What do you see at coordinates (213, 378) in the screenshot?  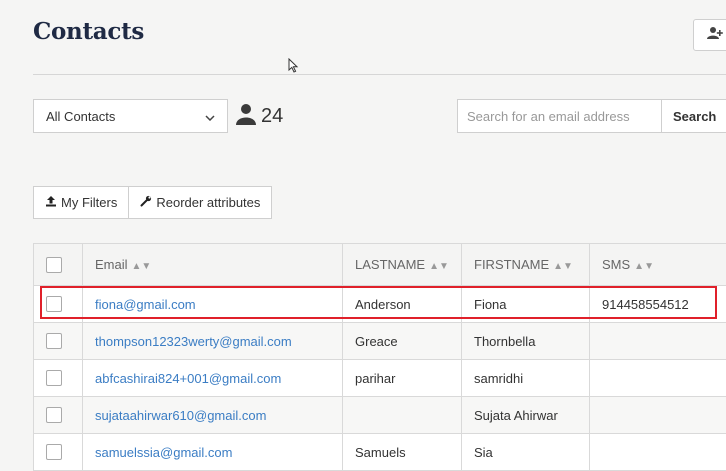 I see `email-link: abfcashirai824+001@gmail.com` at bounding box center [213, 378].